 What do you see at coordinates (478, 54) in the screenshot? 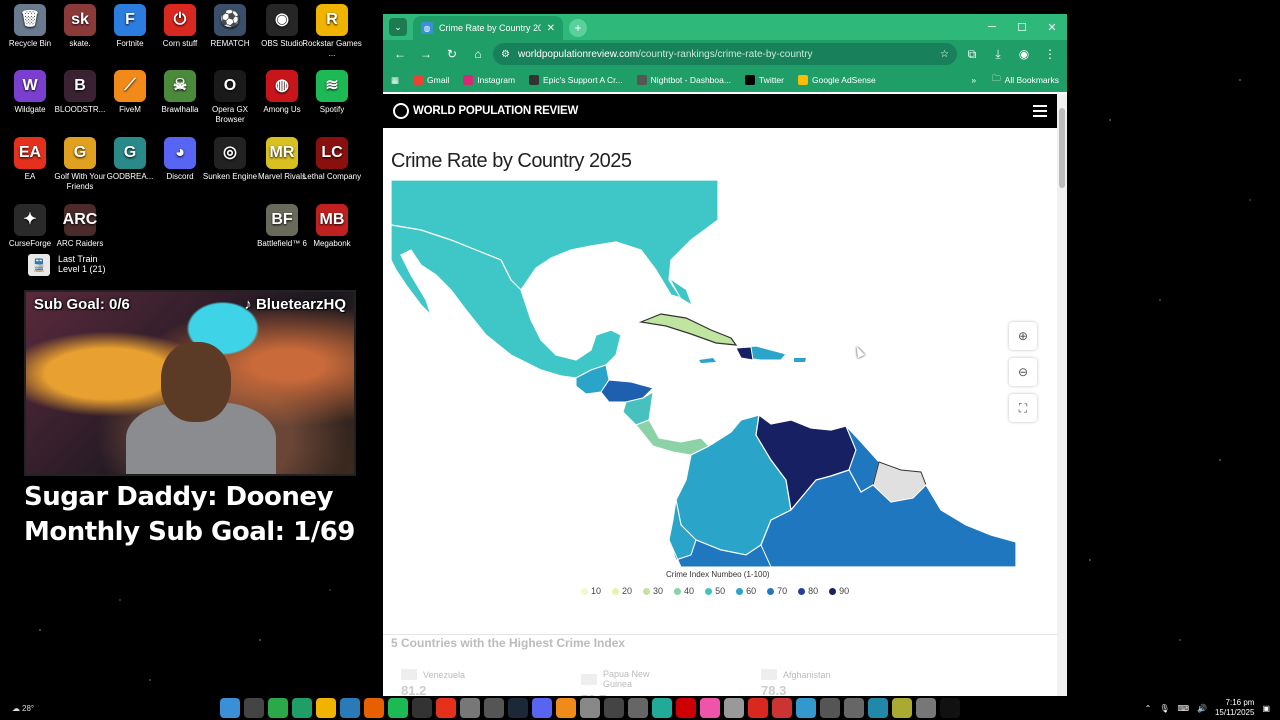
I see `home-button: ⌂` at bounding box center [478, 54].